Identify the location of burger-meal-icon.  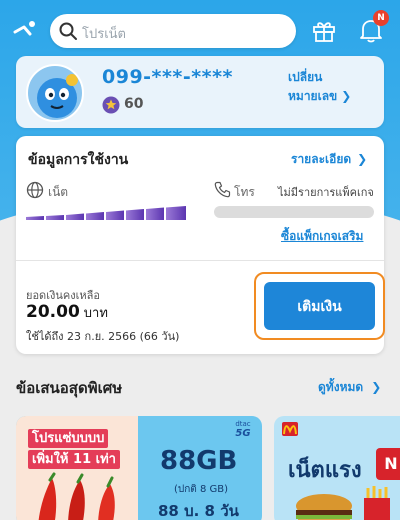
(343, 503).